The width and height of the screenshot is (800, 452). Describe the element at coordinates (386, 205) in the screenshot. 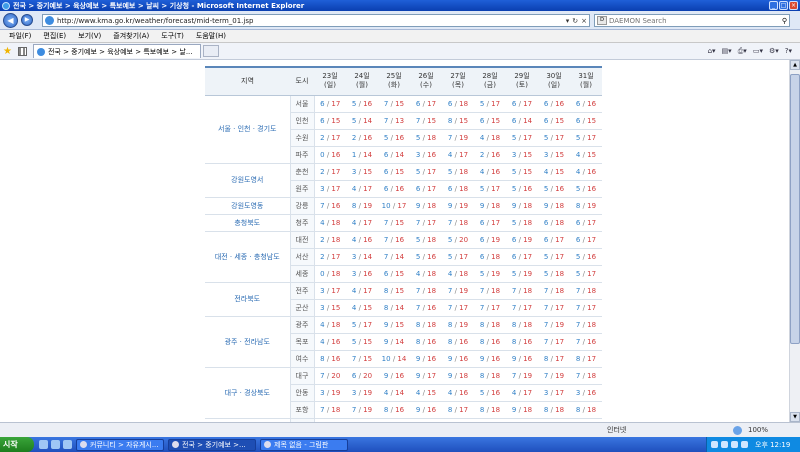

I see `min-temp: 10` at that location.